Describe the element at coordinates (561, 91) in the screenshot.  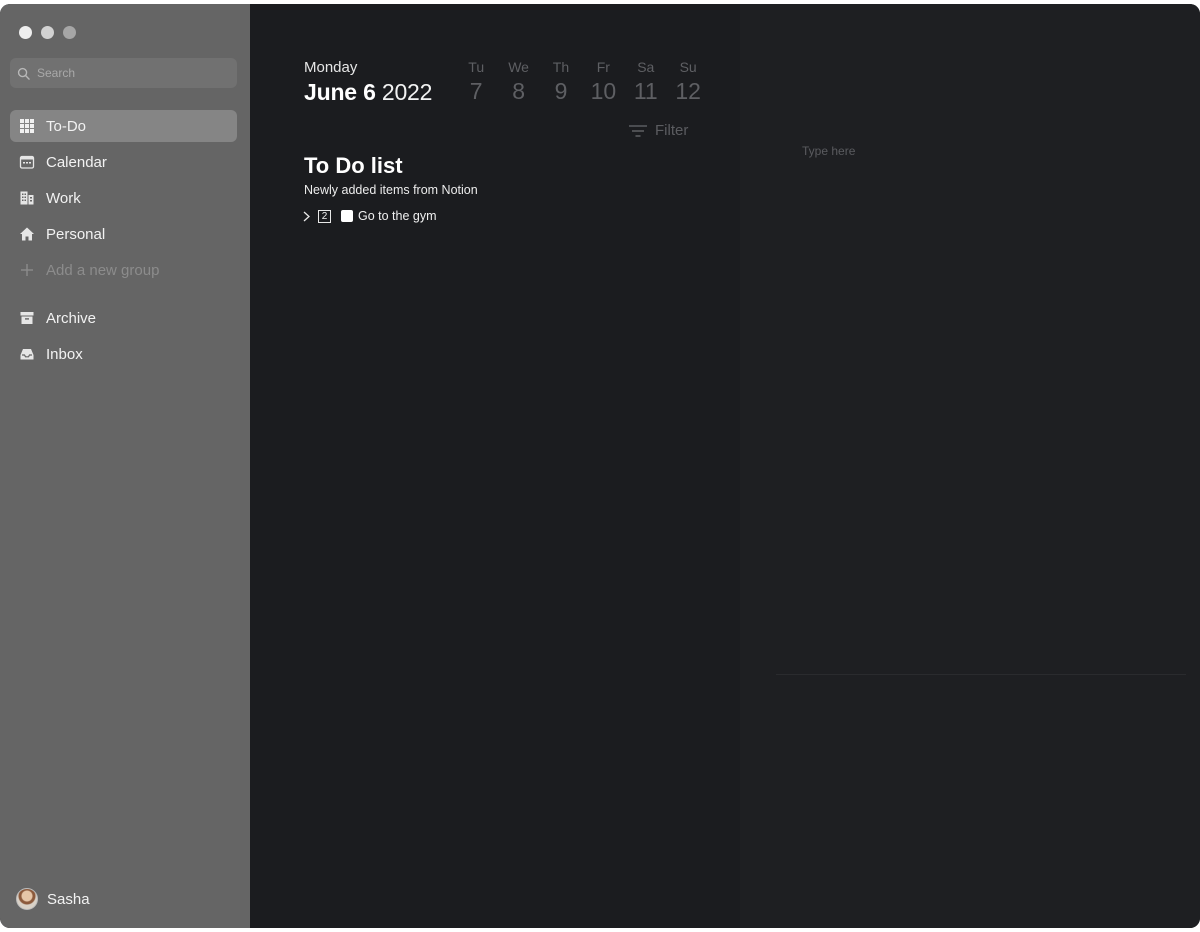
I see `day-number: 9` at that location.